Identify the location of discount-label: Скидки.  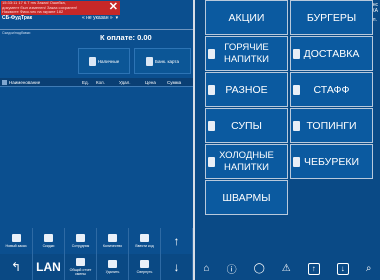
(48, 246).